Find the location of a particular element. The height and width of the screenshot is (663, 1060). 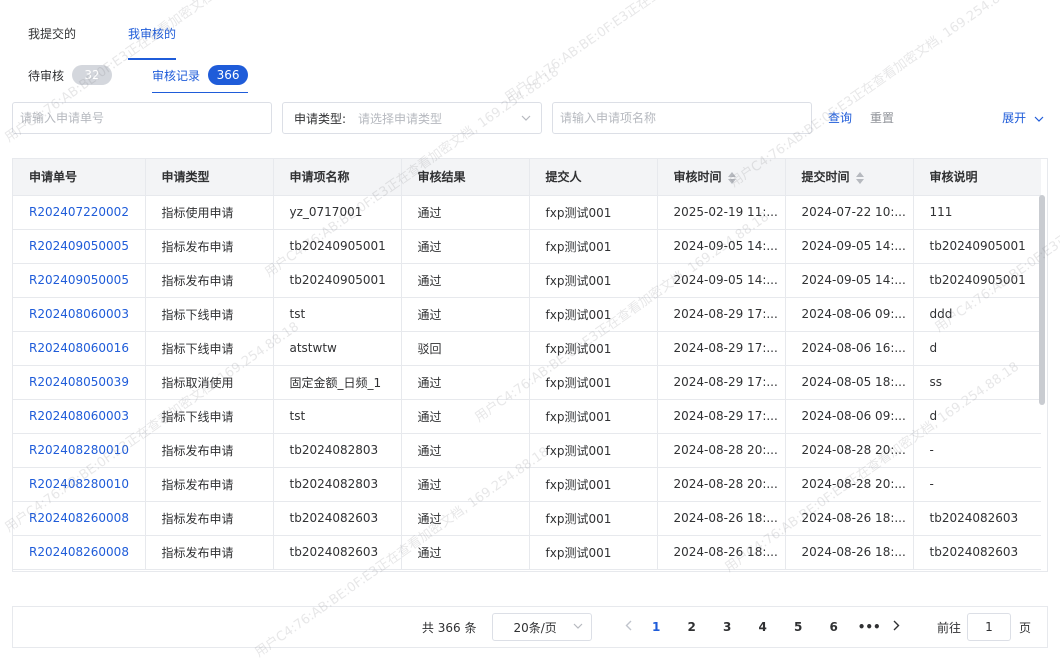

table-scrollbar is located at coordinates (1042, 300).